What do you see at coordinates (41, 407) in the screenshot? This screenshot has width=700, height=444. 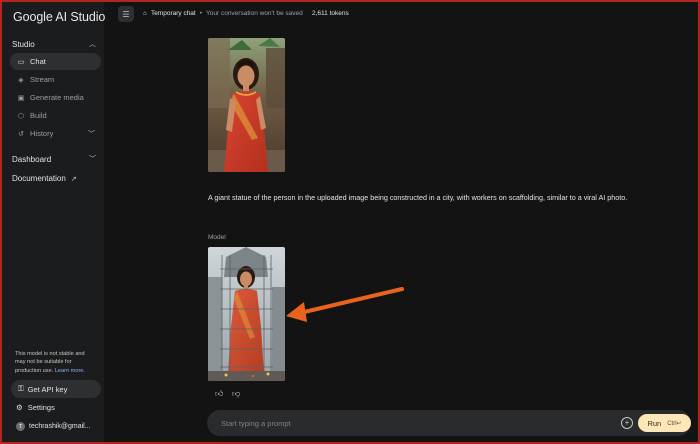 I see `settings-label: Settings` at bounding box center [41, 407].